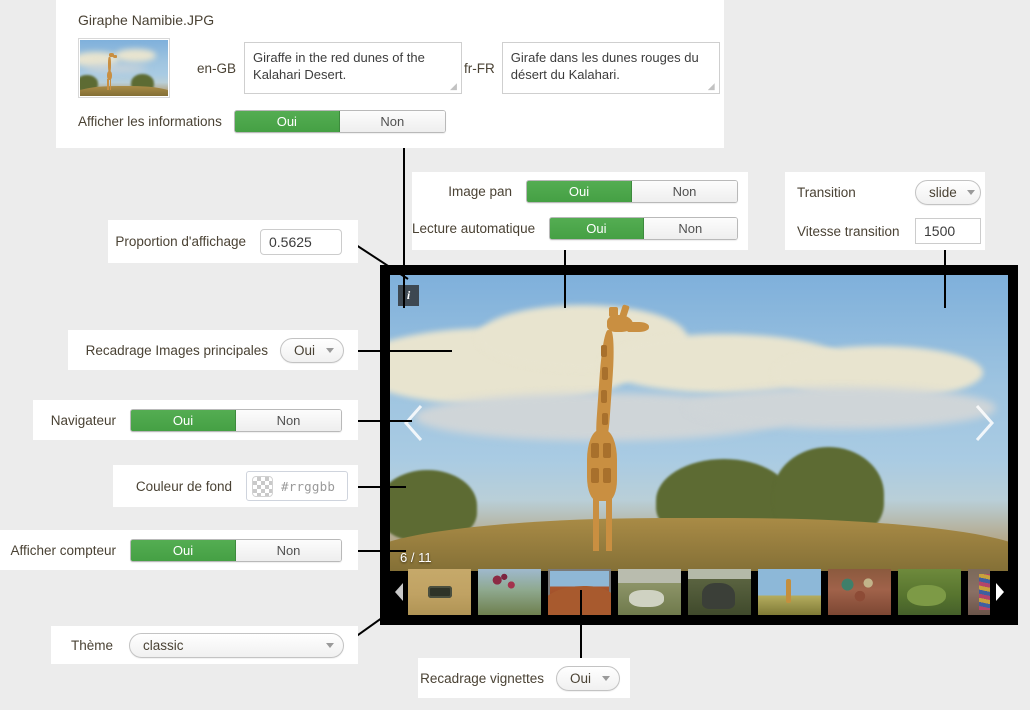 The height and width of the screenshot is (710, 1030). What do you see at coordinates (789, 592) in the screenshot?
I see `thumbnail-giraffe` at bounding box center [789, 592].